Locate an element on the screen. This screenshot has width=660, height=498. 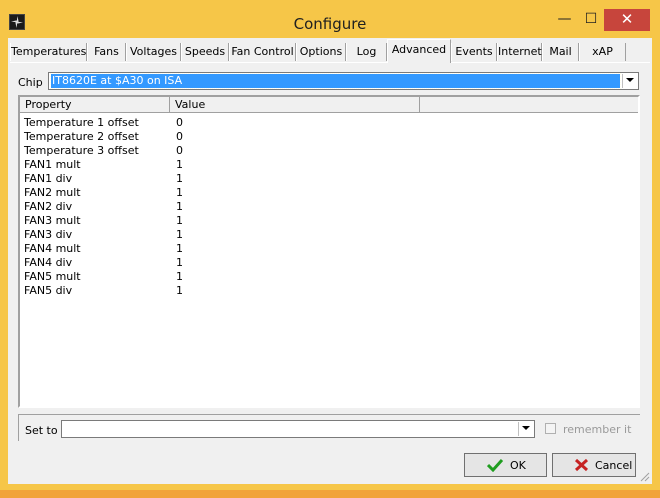
property-cell: FAN2 mult is located at coordinates (52, 192).